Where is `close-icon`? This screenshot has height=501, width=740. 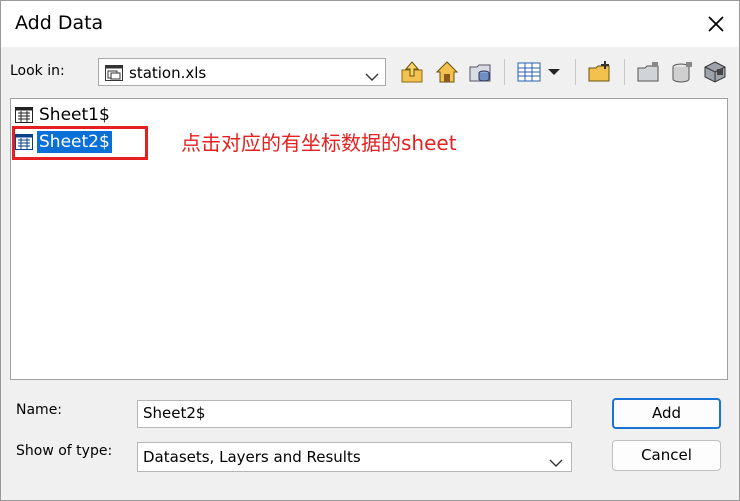
close-icon is located at coordinates (716, 24).